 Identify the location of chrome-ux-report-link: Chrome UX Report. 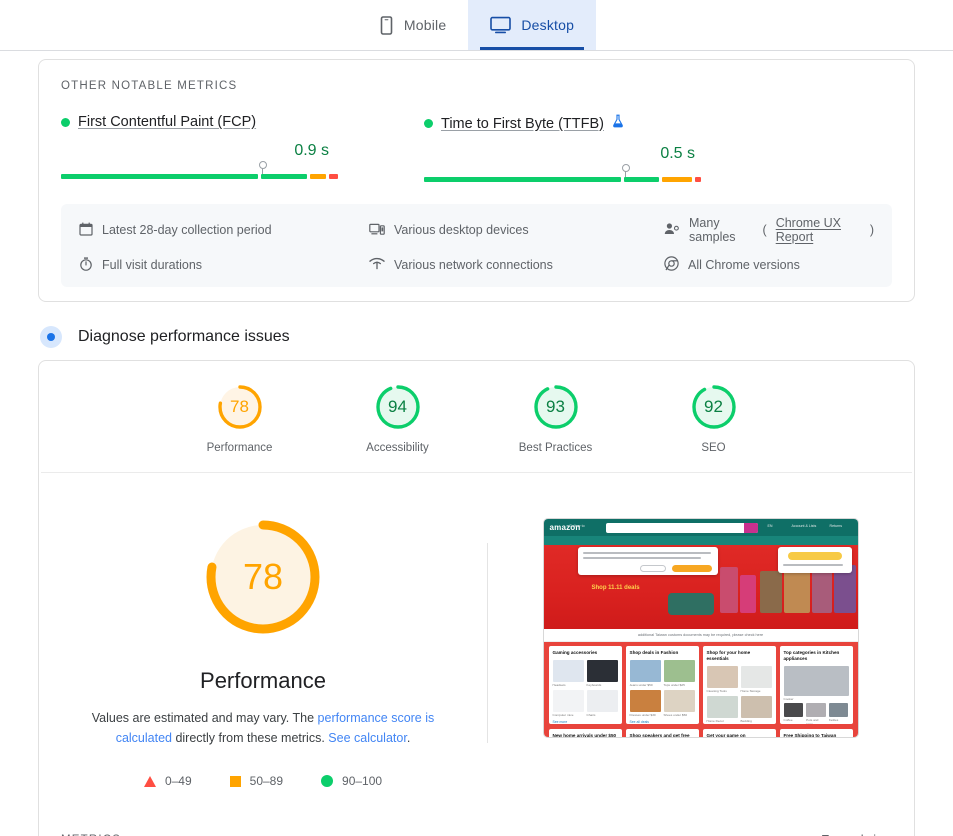
(818, 230).